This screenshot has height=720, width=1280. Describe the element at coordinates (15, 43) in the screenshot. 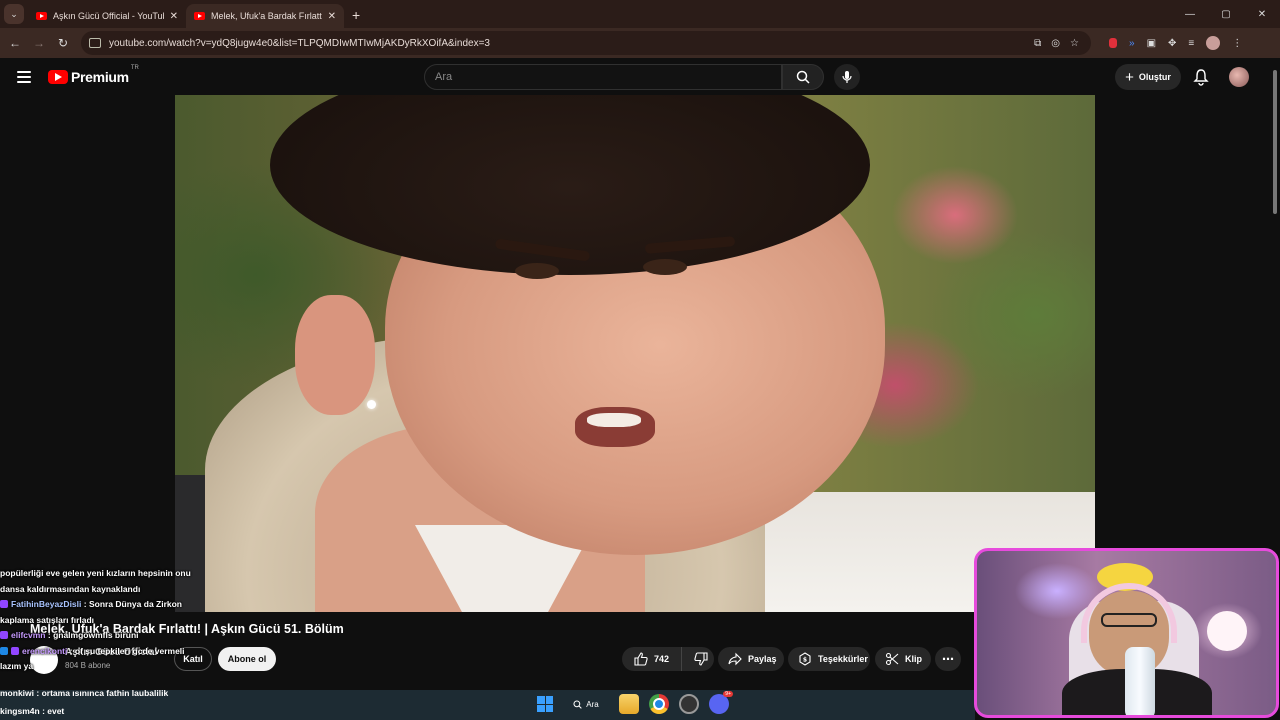

I see `back-arrow-icon: ←` at that location.